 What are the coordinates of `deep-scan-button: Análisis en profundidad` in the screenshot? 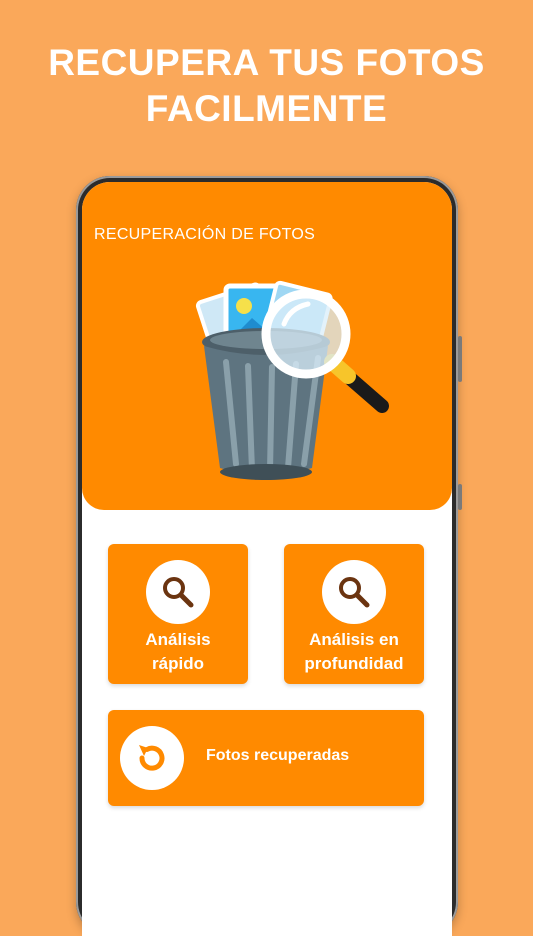 It's located at (354, 614).